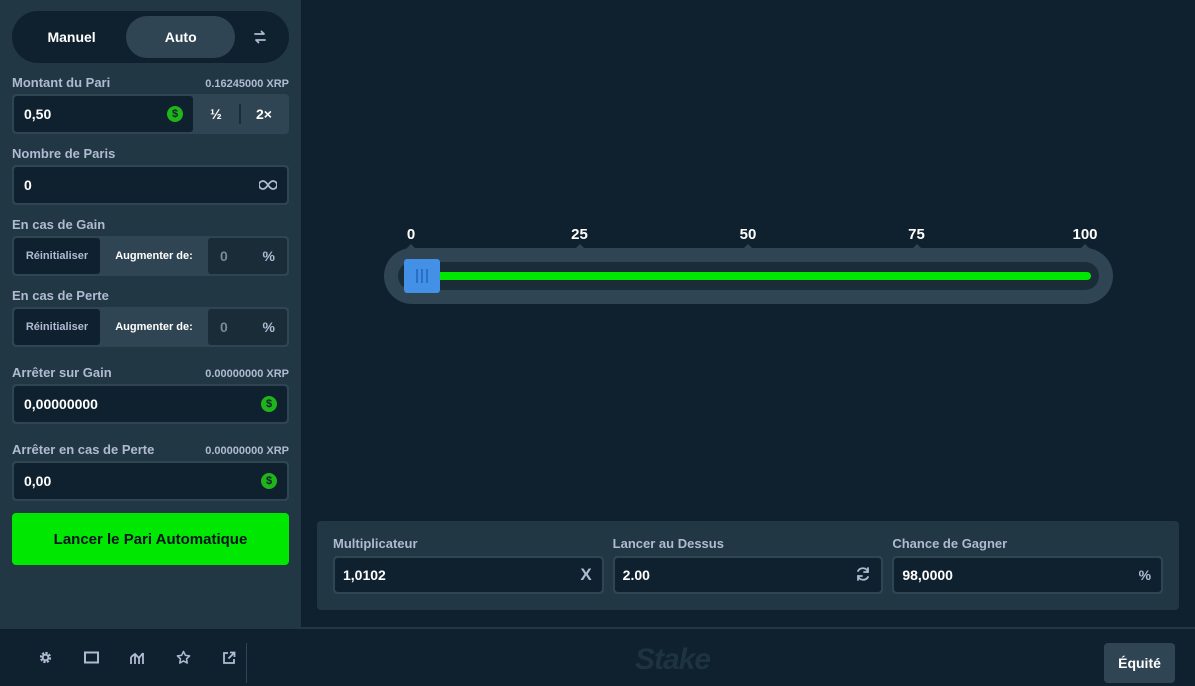 This screenshot has width=1195, height=686. I want to click on on-loss-increase-input: 0 %, so click(247, 327).